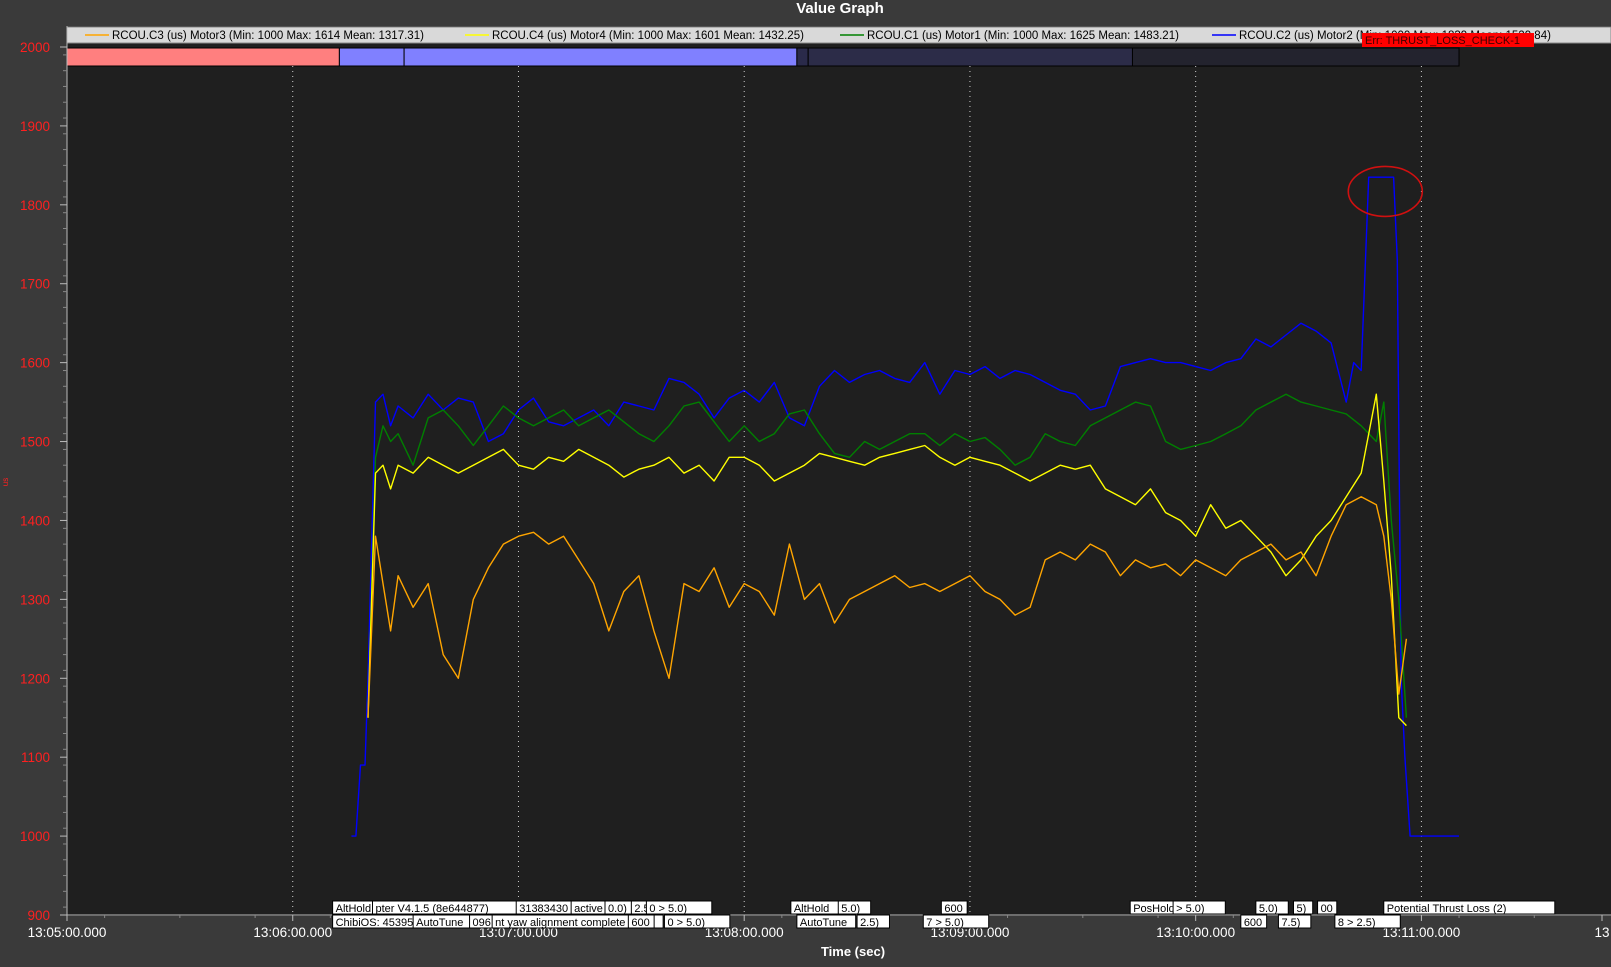  I want to click on event-label: PosHold, so click(1154, 909).